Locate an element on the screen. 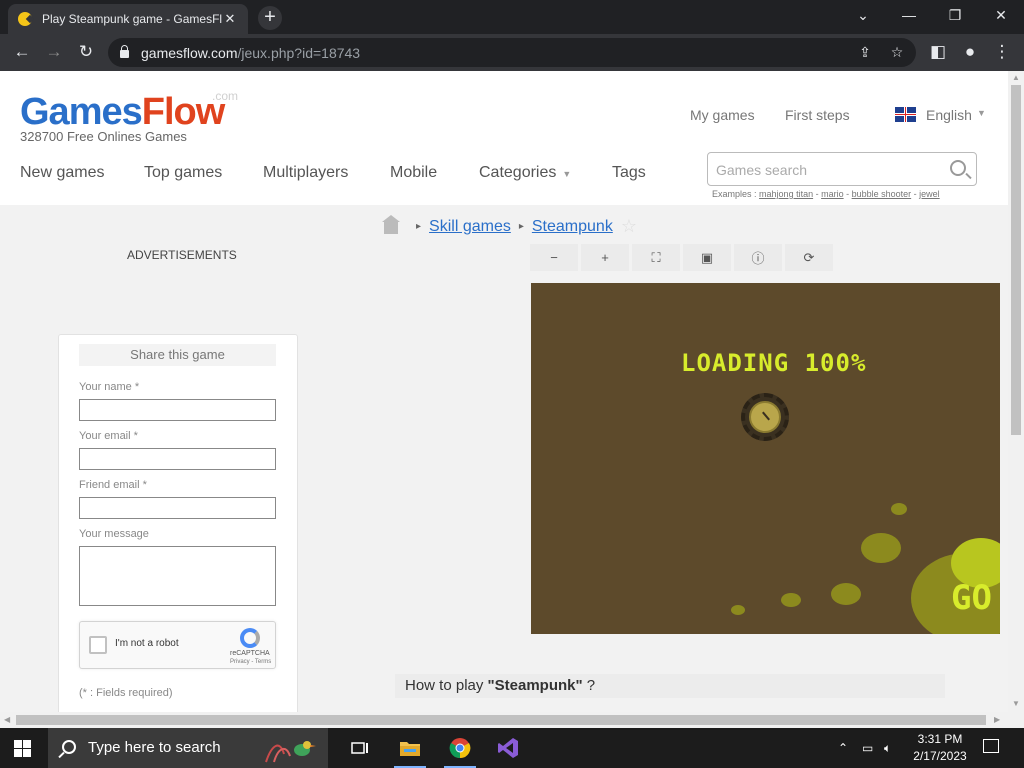 Image resolution: width=1024 pixels, height=768 pixels. zoom-out-icon: − is located at coordinates (554, 257).